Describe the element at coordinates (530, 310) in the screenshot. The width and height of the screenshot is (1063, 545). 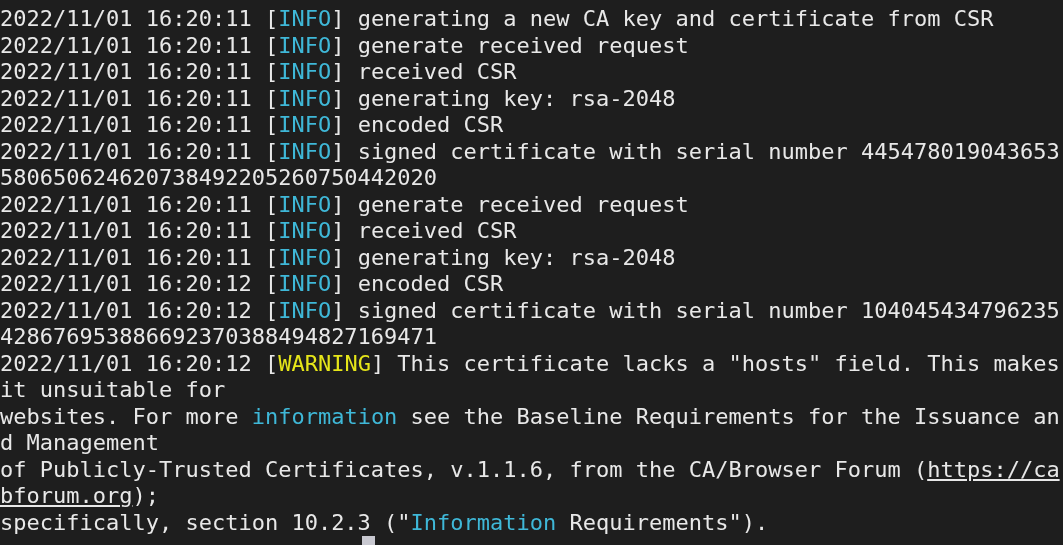
I see `log-line: 2022/11/01 16:20:12 [INFO] signed certificate with serial number 104045434796235` at that location.